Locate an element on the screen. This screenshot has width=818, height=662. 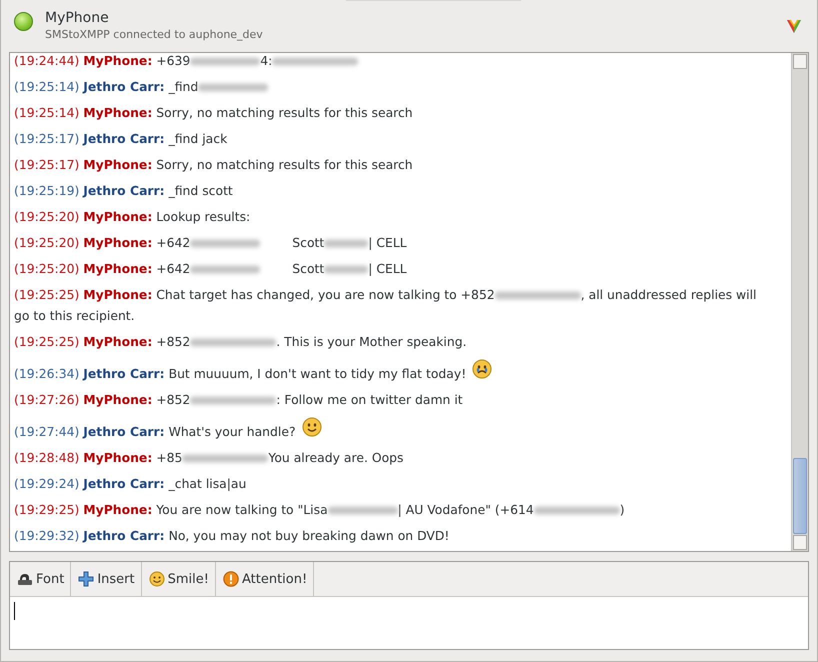
message-time: (19:27:44) is located at coordinates (47, 431).